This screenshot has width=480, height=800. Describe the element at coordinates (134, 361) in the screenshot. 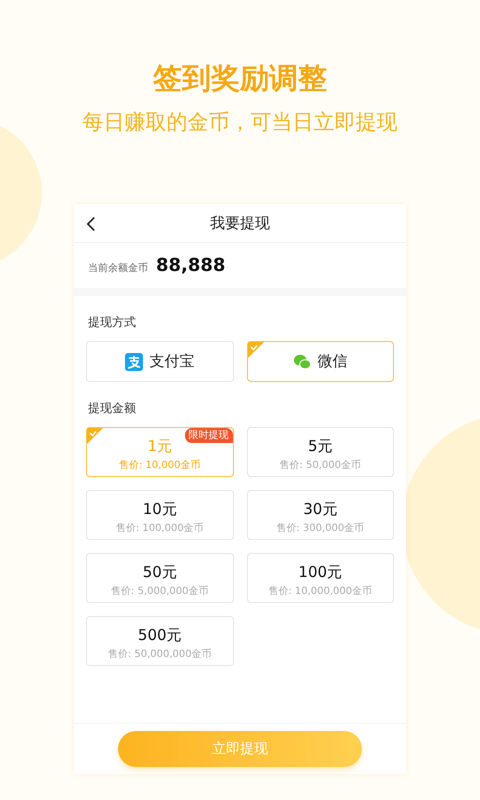

I see `payment-logo-icon` at that location.